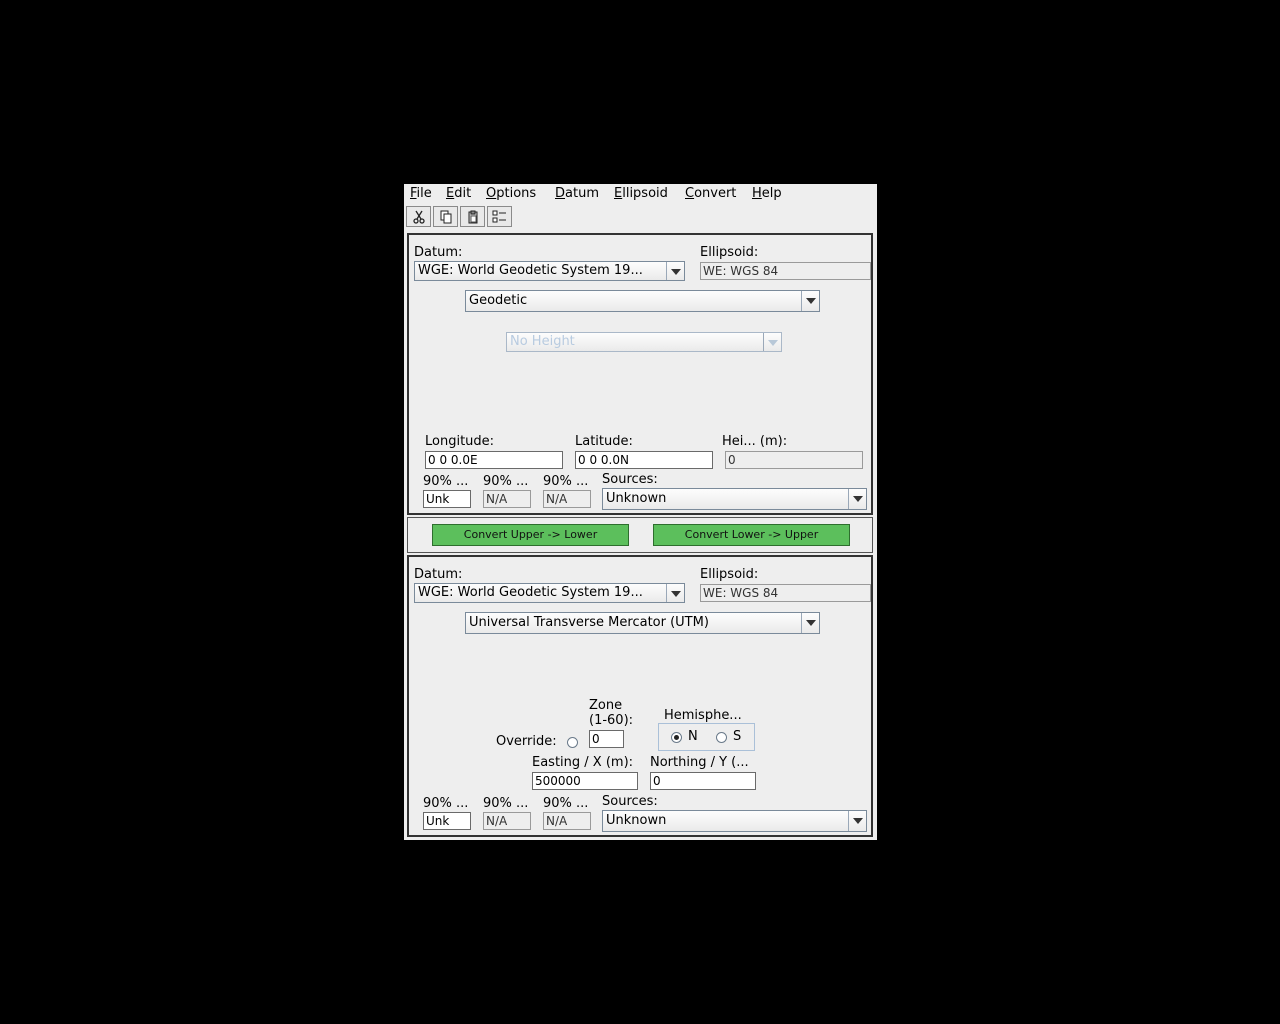  What do you see at coordinates (438, 252) in the screenshot?
I see `upper-datum-label: Datum:` at bounding box center [438, 252].